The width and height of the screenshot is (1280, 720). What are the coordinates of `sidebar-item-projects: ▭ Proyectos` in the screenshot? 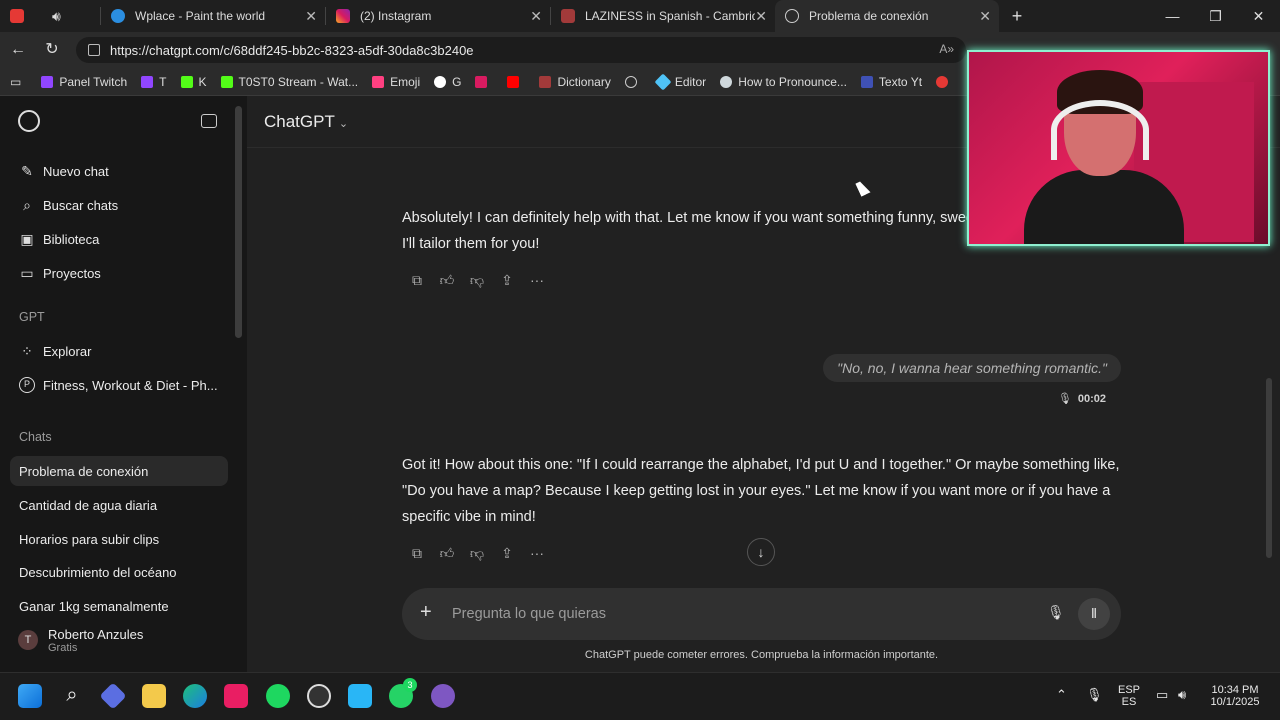 It's located at (119, 273).